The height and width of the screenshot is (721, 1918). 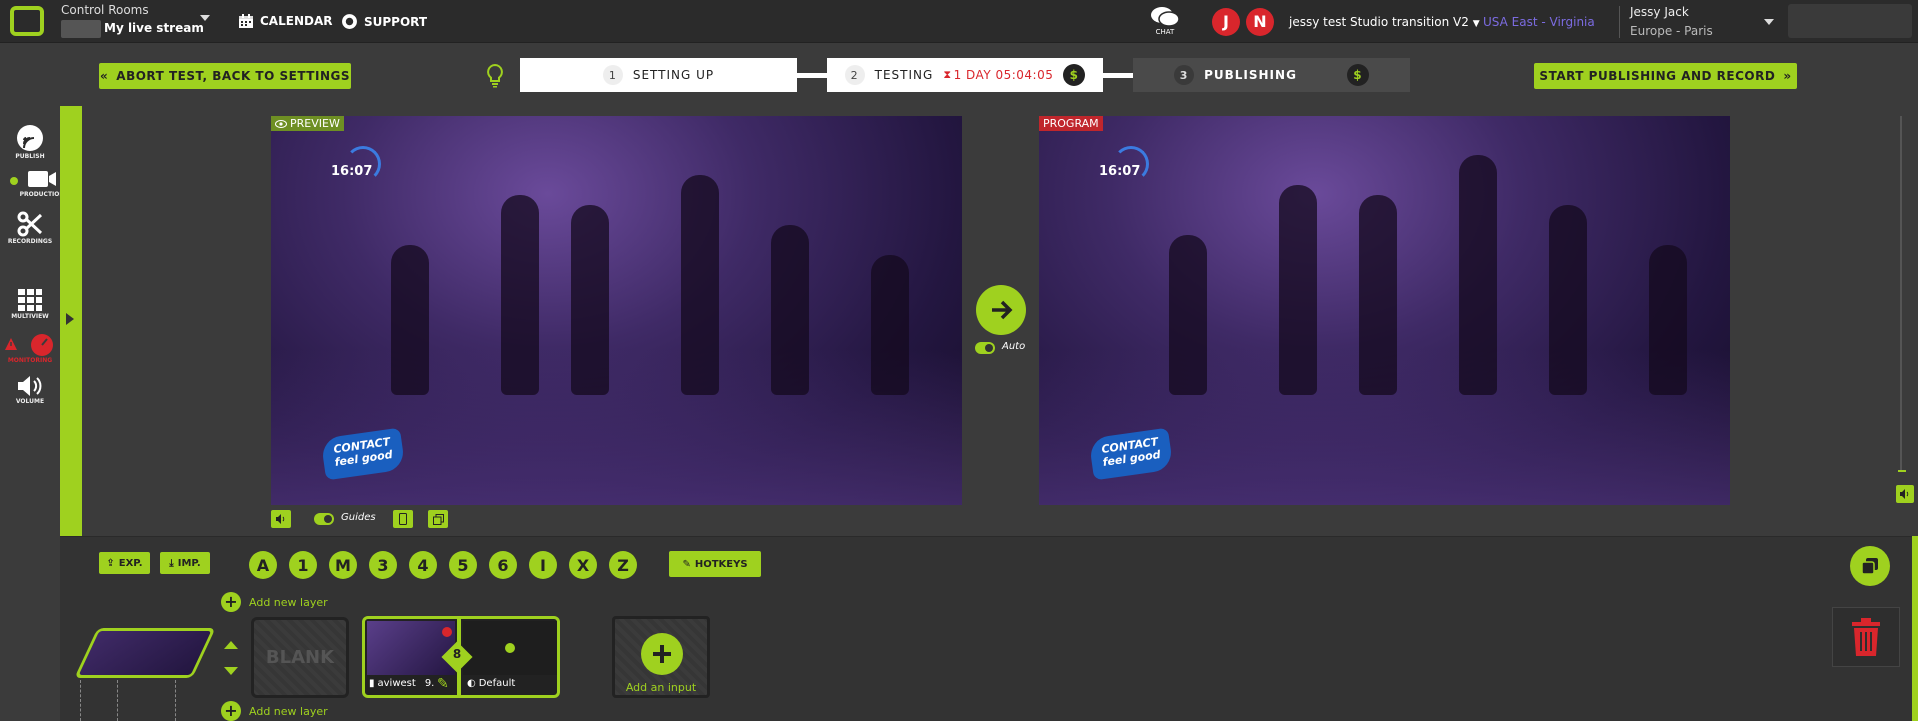 What do you see at coordinates (1539, 22) in the screenshot?
I see `region-label: USA East - Virginia` at bounding box center [1539, 22].